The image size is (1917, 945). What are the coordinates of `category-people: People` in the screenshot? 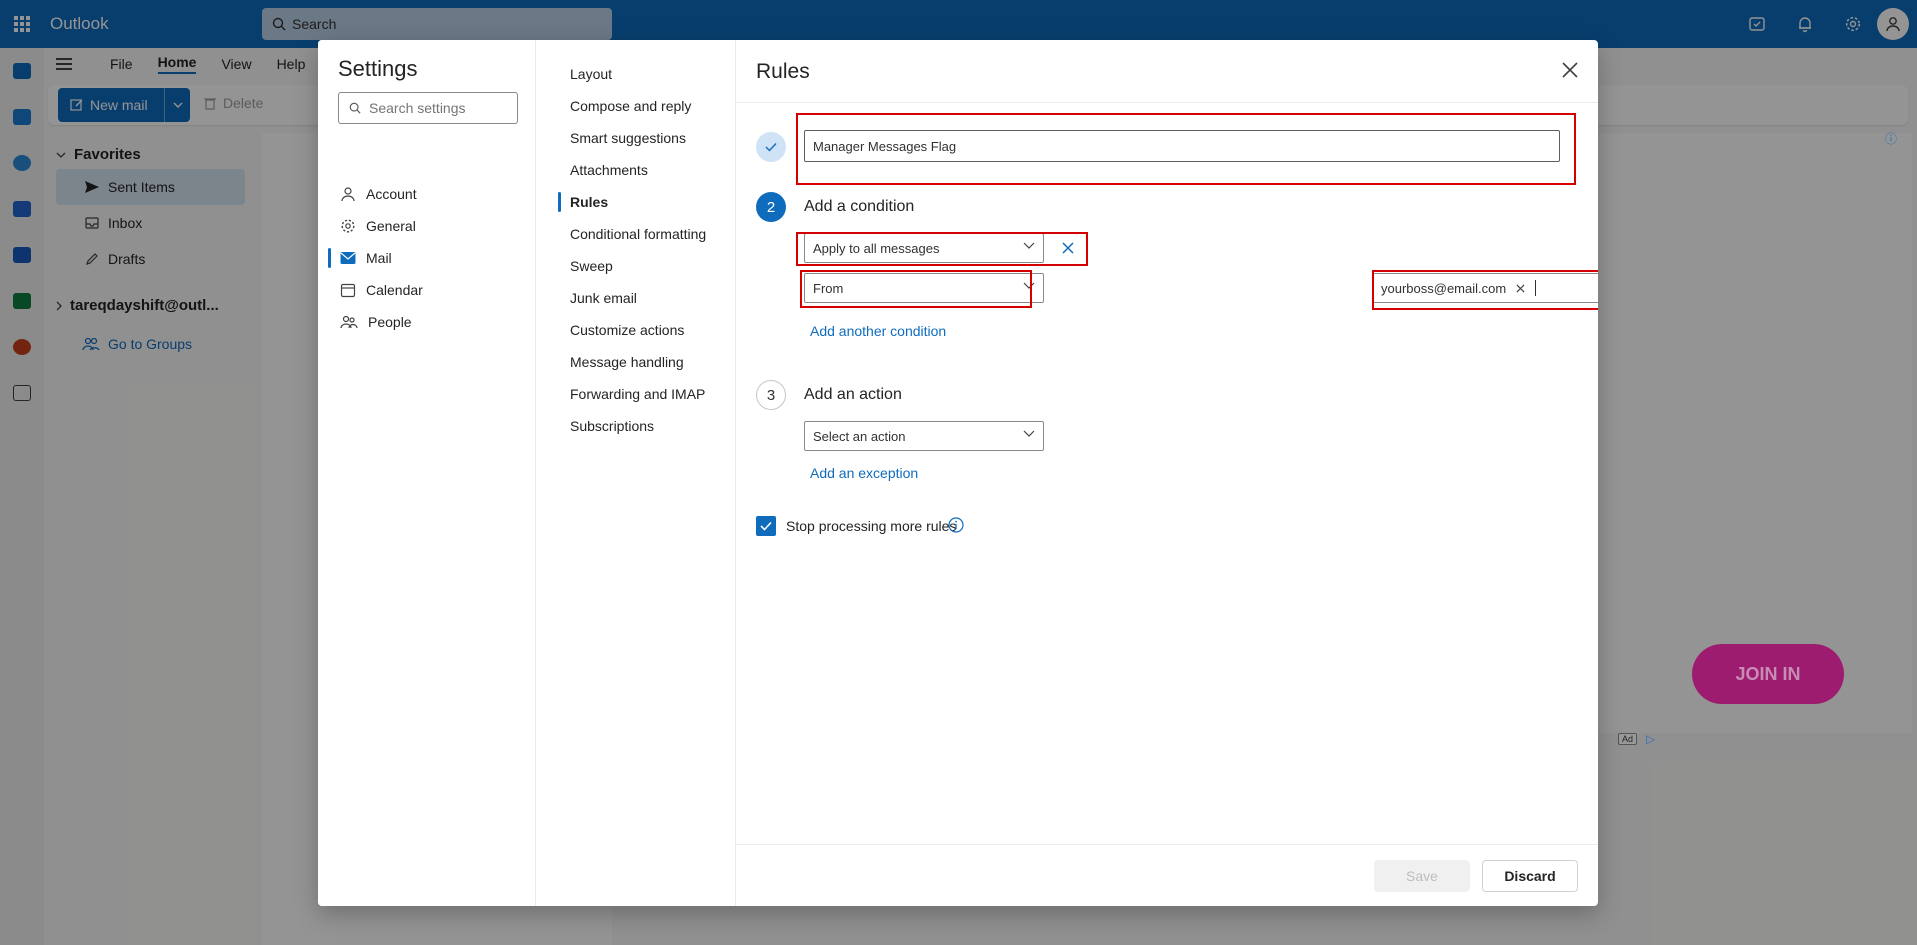 It's located at (427, 322).